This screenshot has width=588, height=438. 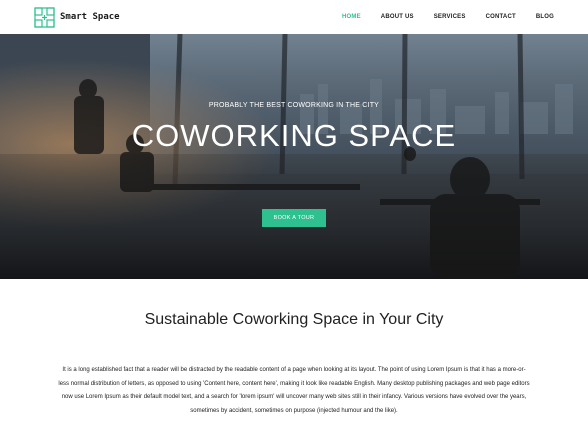 What do you see at coordinates (351, 17) in the screenshot?
I see `nav-home: HOME` at bounding box center [351, 17].